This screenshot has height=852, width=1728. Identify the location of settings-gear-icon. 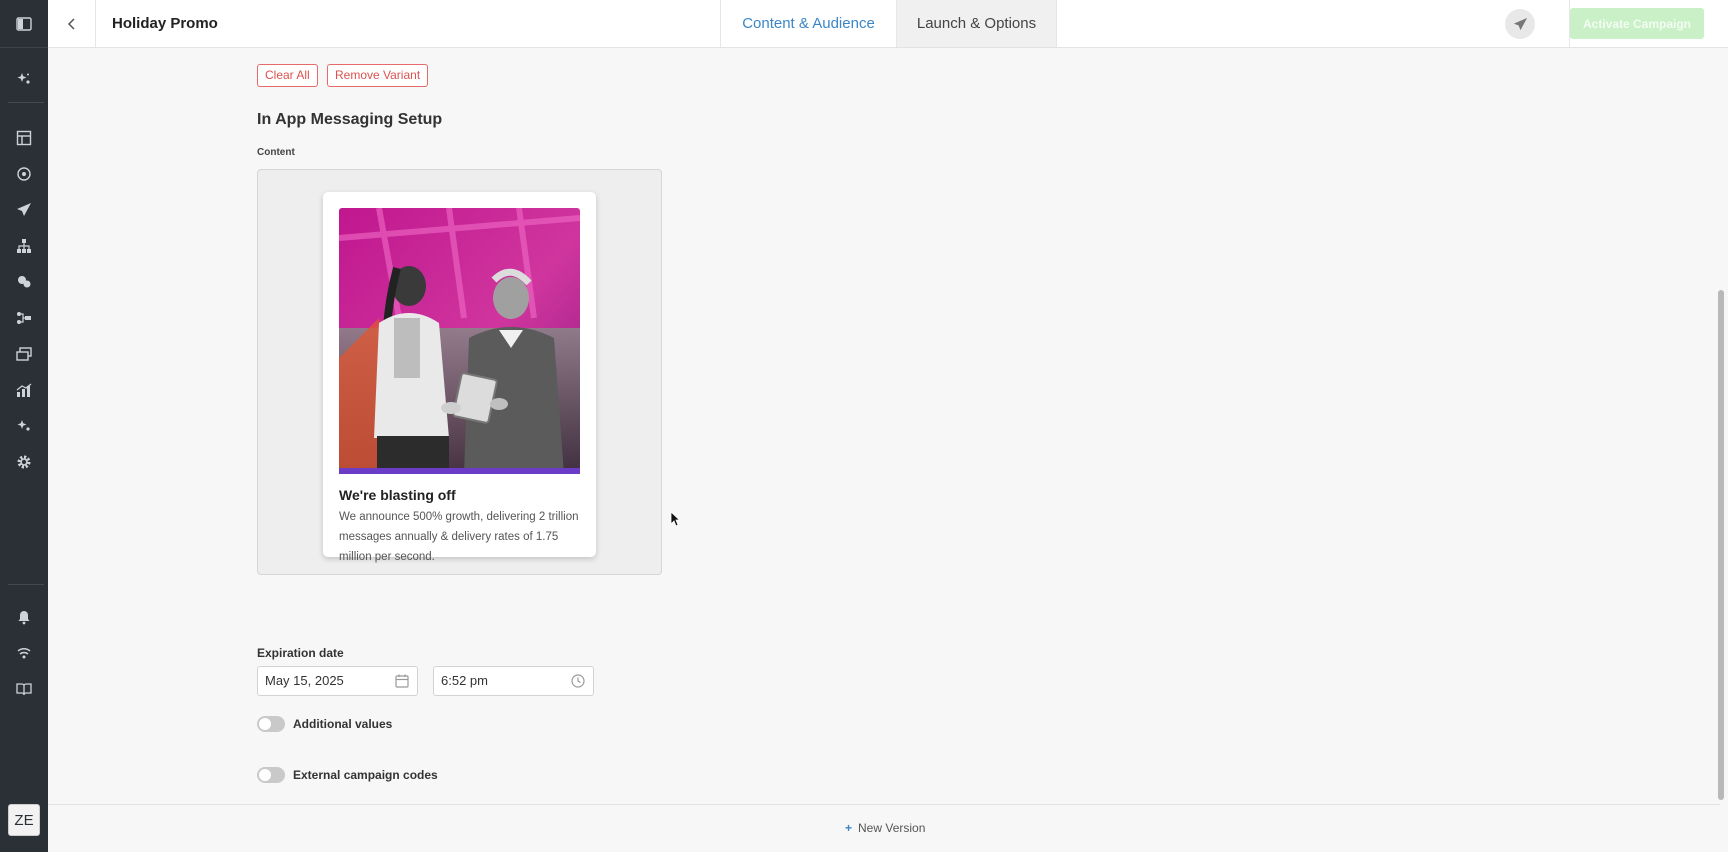
(24, 462).